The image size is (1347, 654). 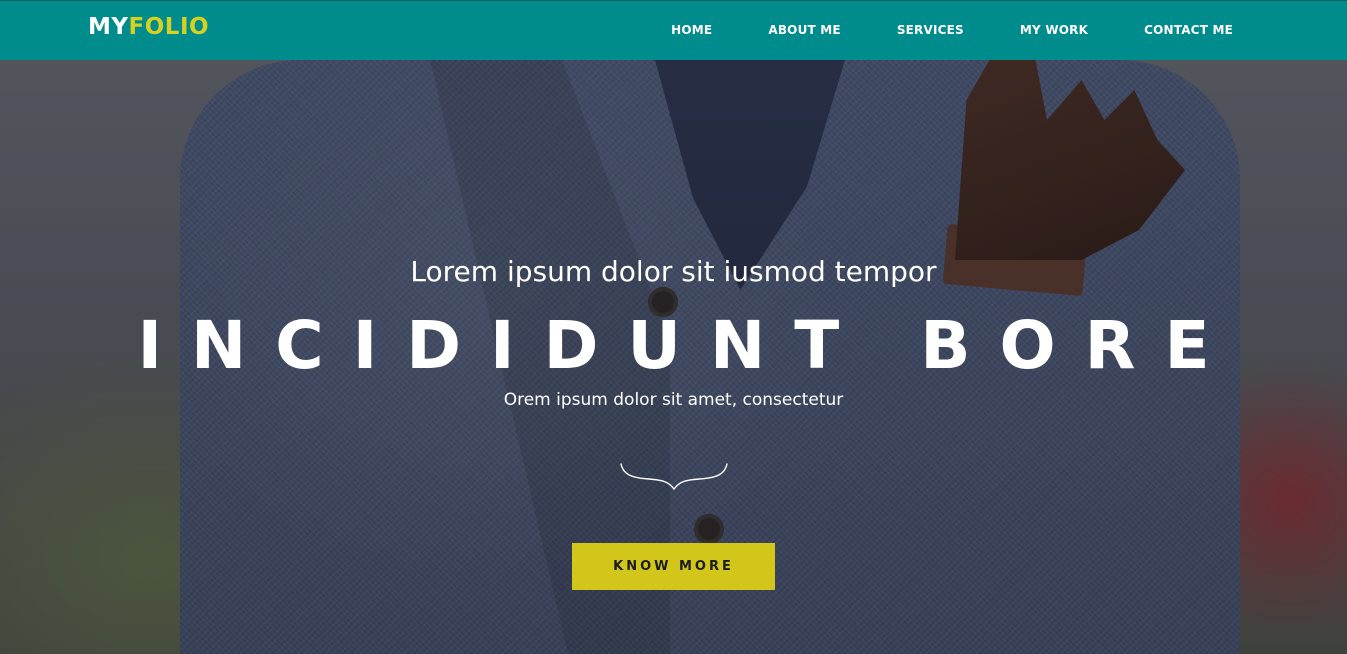 What do you see at coordinates (1188, 30) in the screenshot?
I see `nav-item-contact-me: CONTACT ME` at bounding box center [1188, 30].